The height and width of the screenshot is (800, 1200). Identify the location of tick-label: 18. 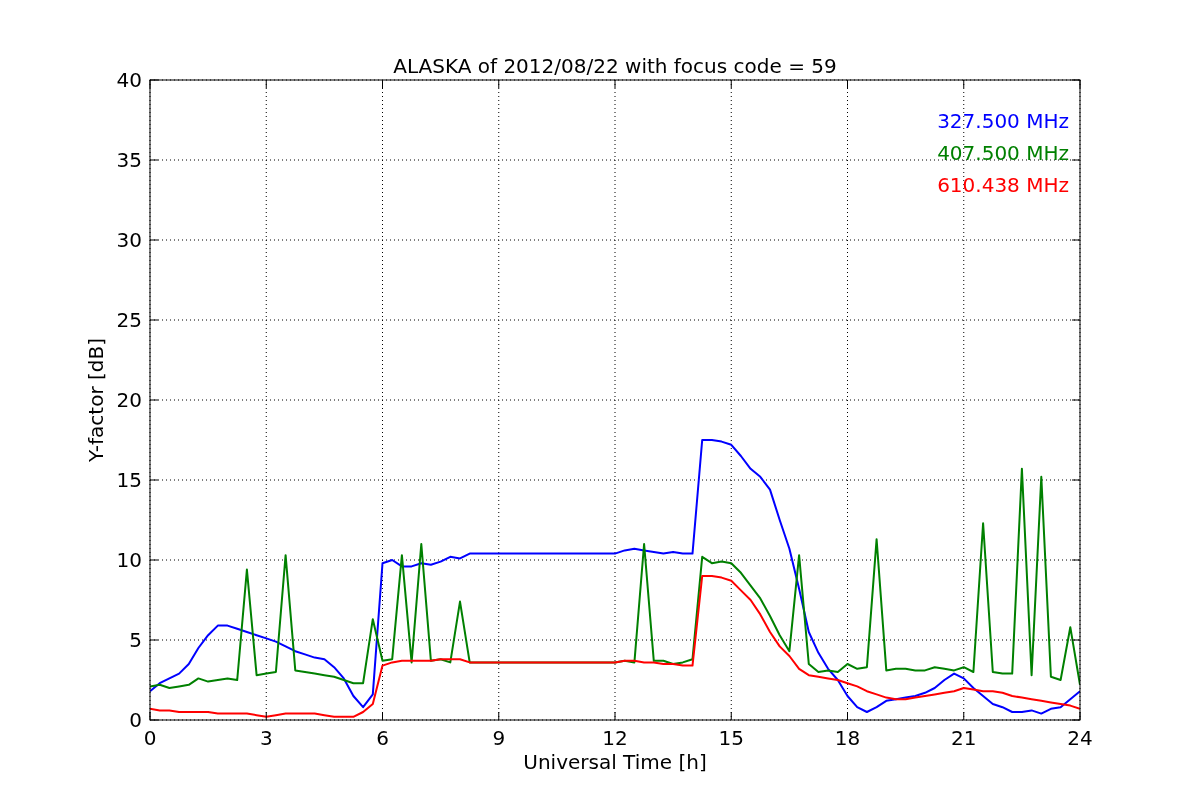
(847, 738).